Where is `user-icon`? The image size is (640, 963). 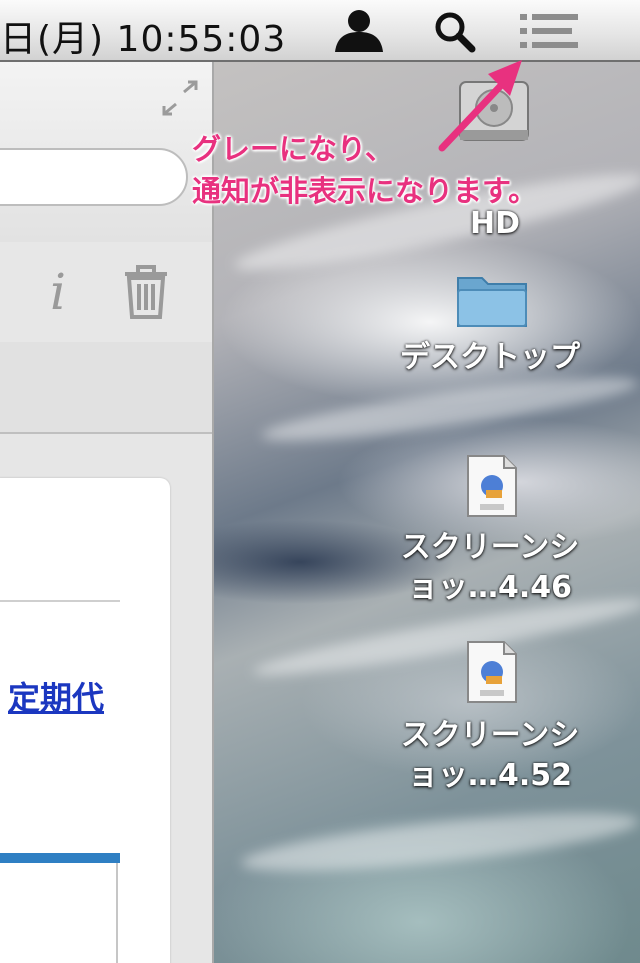
user-icon is located at coordinates (359, 30).